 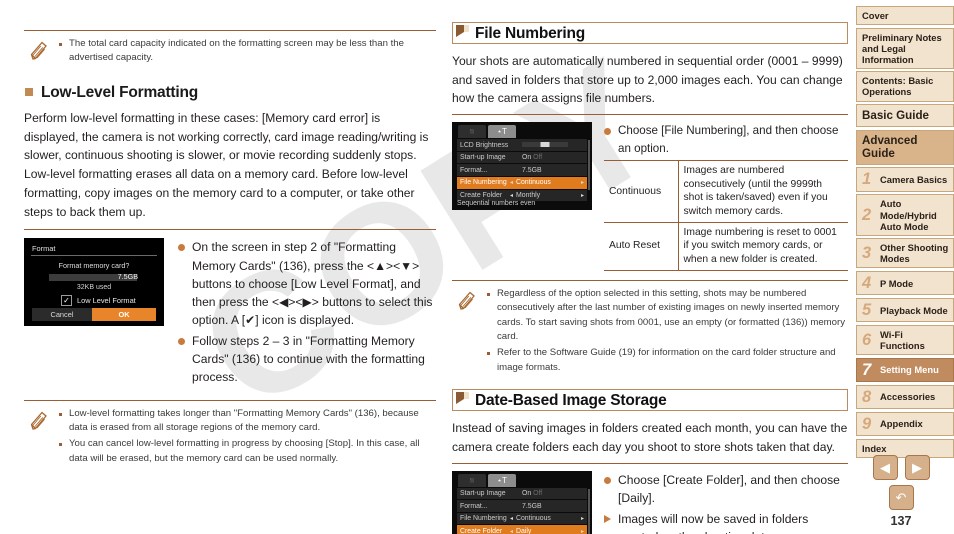 What do you see at coordinates (905, 16) in the screenshot?
I see `sidebar-item-cover: Cover` at bounding box center [905, 16].